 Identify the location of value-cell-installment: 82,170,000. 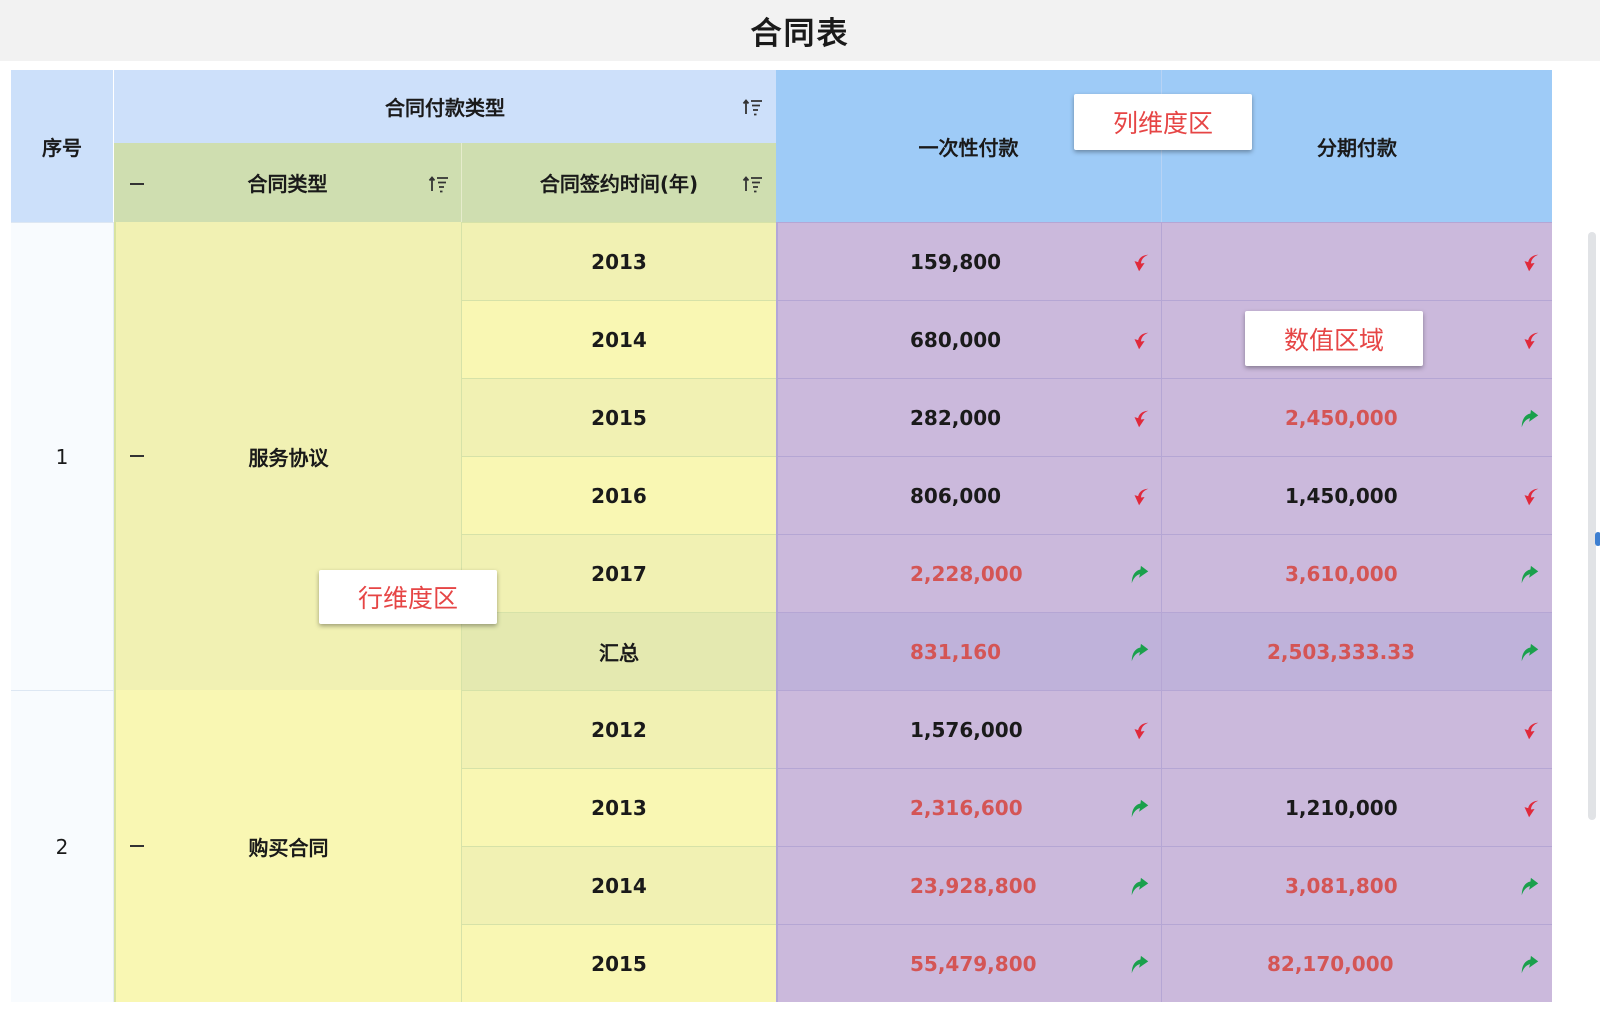
(1357, 963).